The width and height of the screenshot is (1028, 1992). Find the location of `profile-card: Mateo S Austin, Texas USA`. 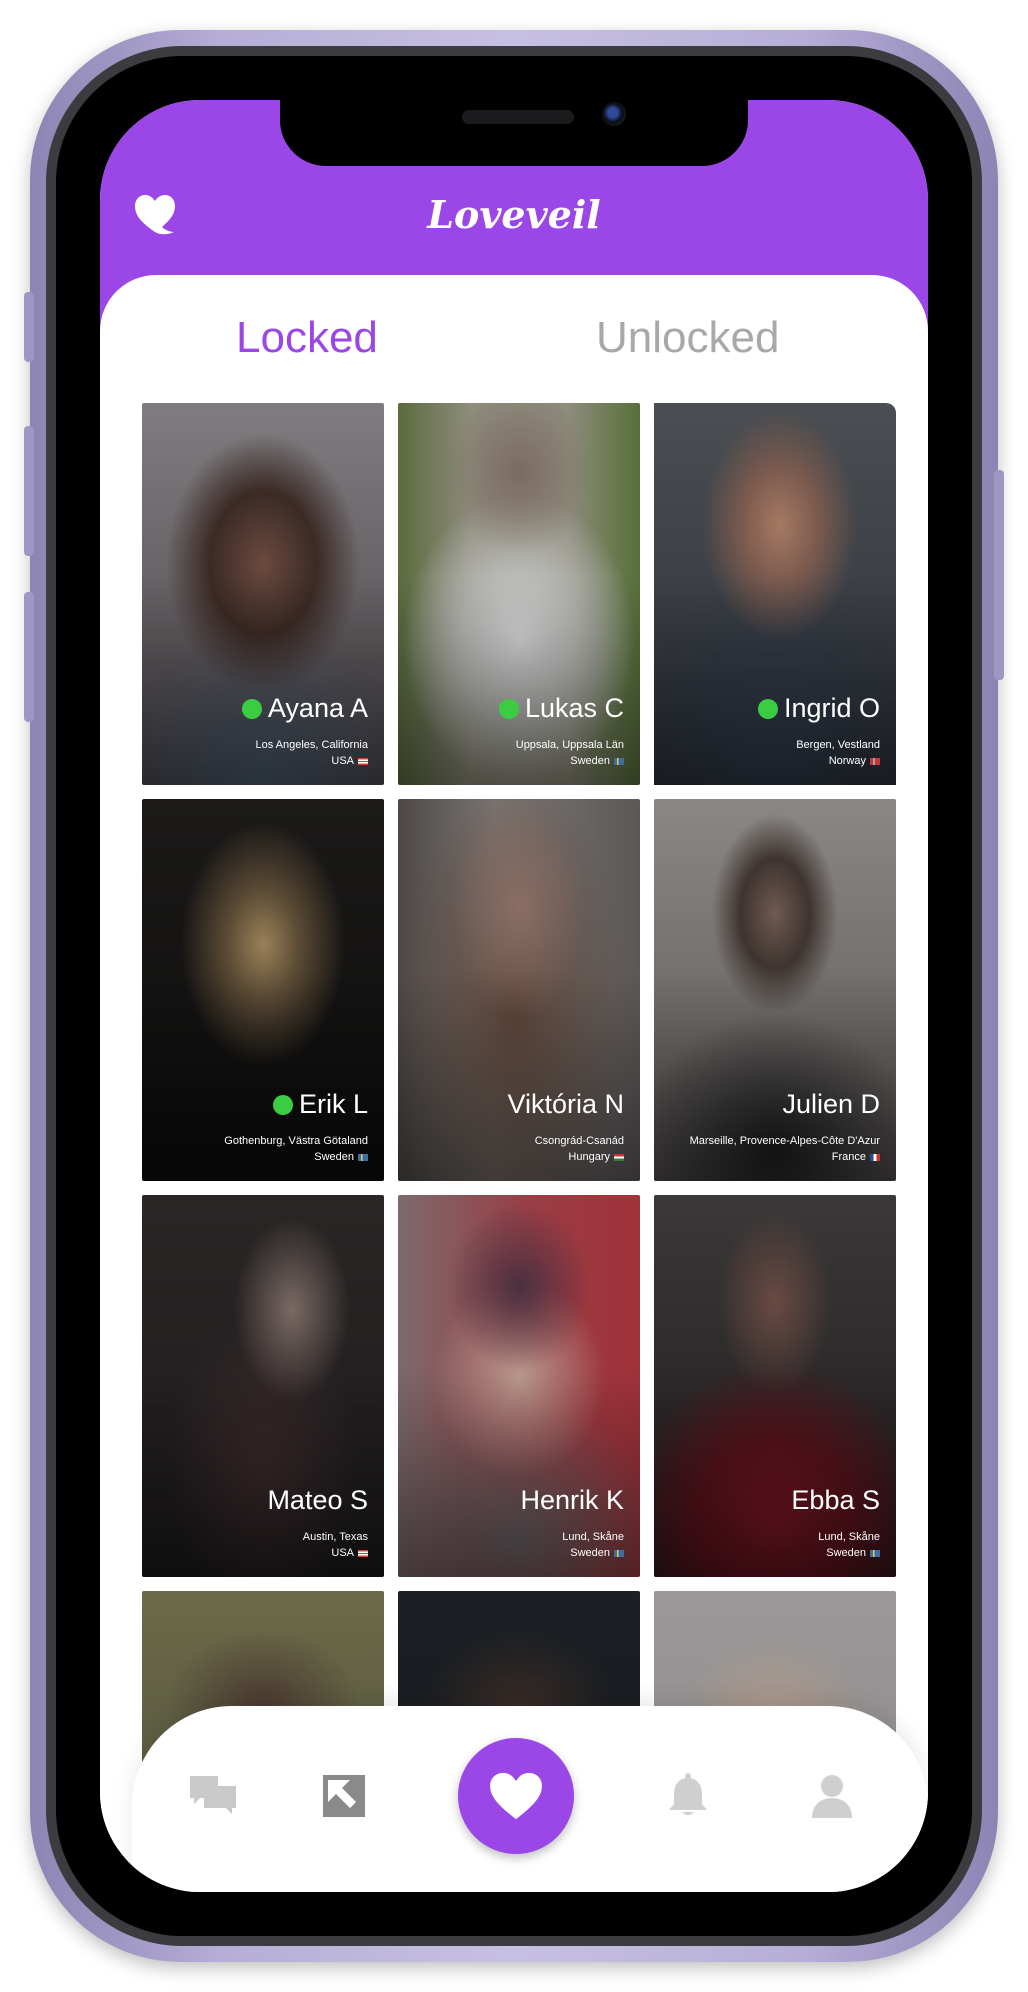

profile-card: Mateo S Austin, Texas USA is located at coordinates (263, 1386).